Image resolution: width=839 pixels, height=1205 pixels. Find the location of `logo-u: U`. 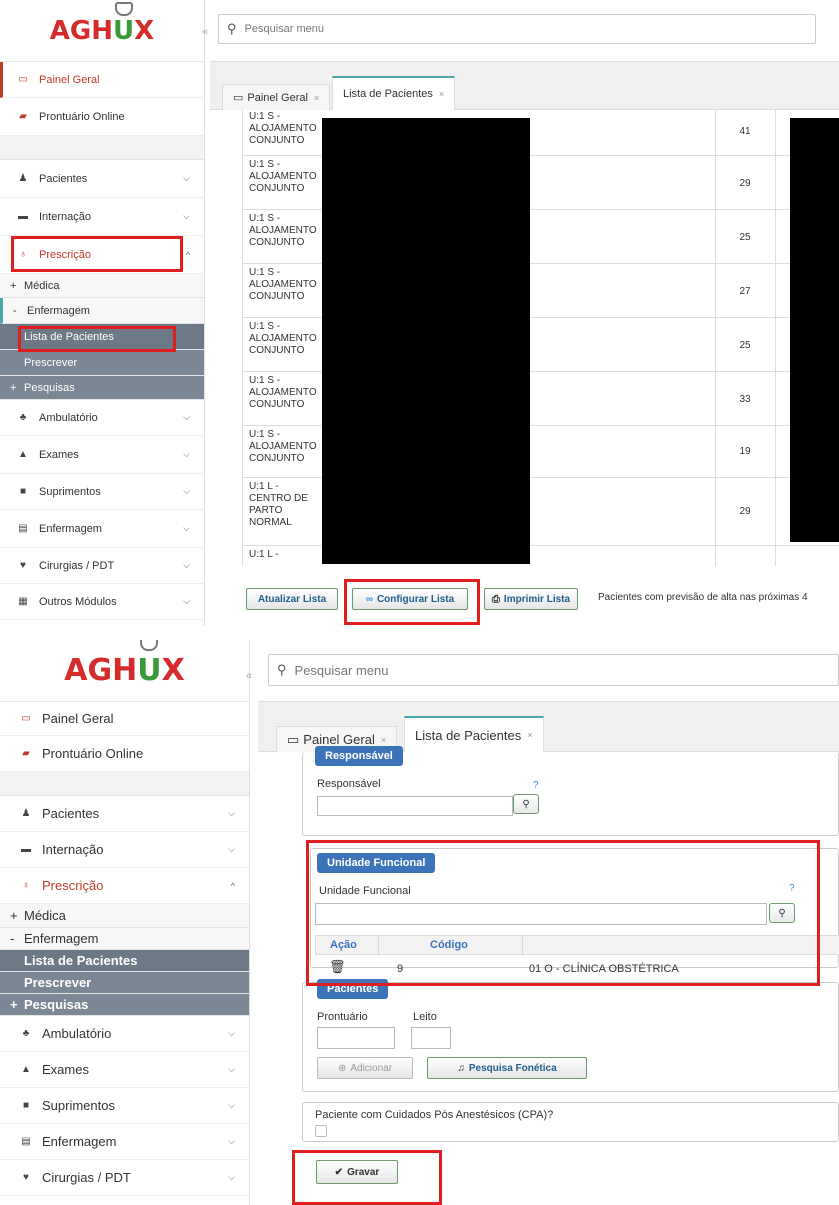

logo-u: U is located at coordinates (149, 664).